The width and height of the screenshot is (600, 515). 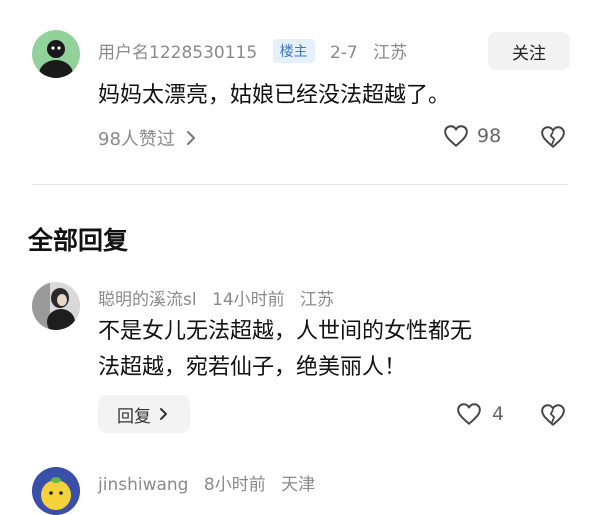 I want to click on reply-button-label: 回复, so click(x=134, y=416).